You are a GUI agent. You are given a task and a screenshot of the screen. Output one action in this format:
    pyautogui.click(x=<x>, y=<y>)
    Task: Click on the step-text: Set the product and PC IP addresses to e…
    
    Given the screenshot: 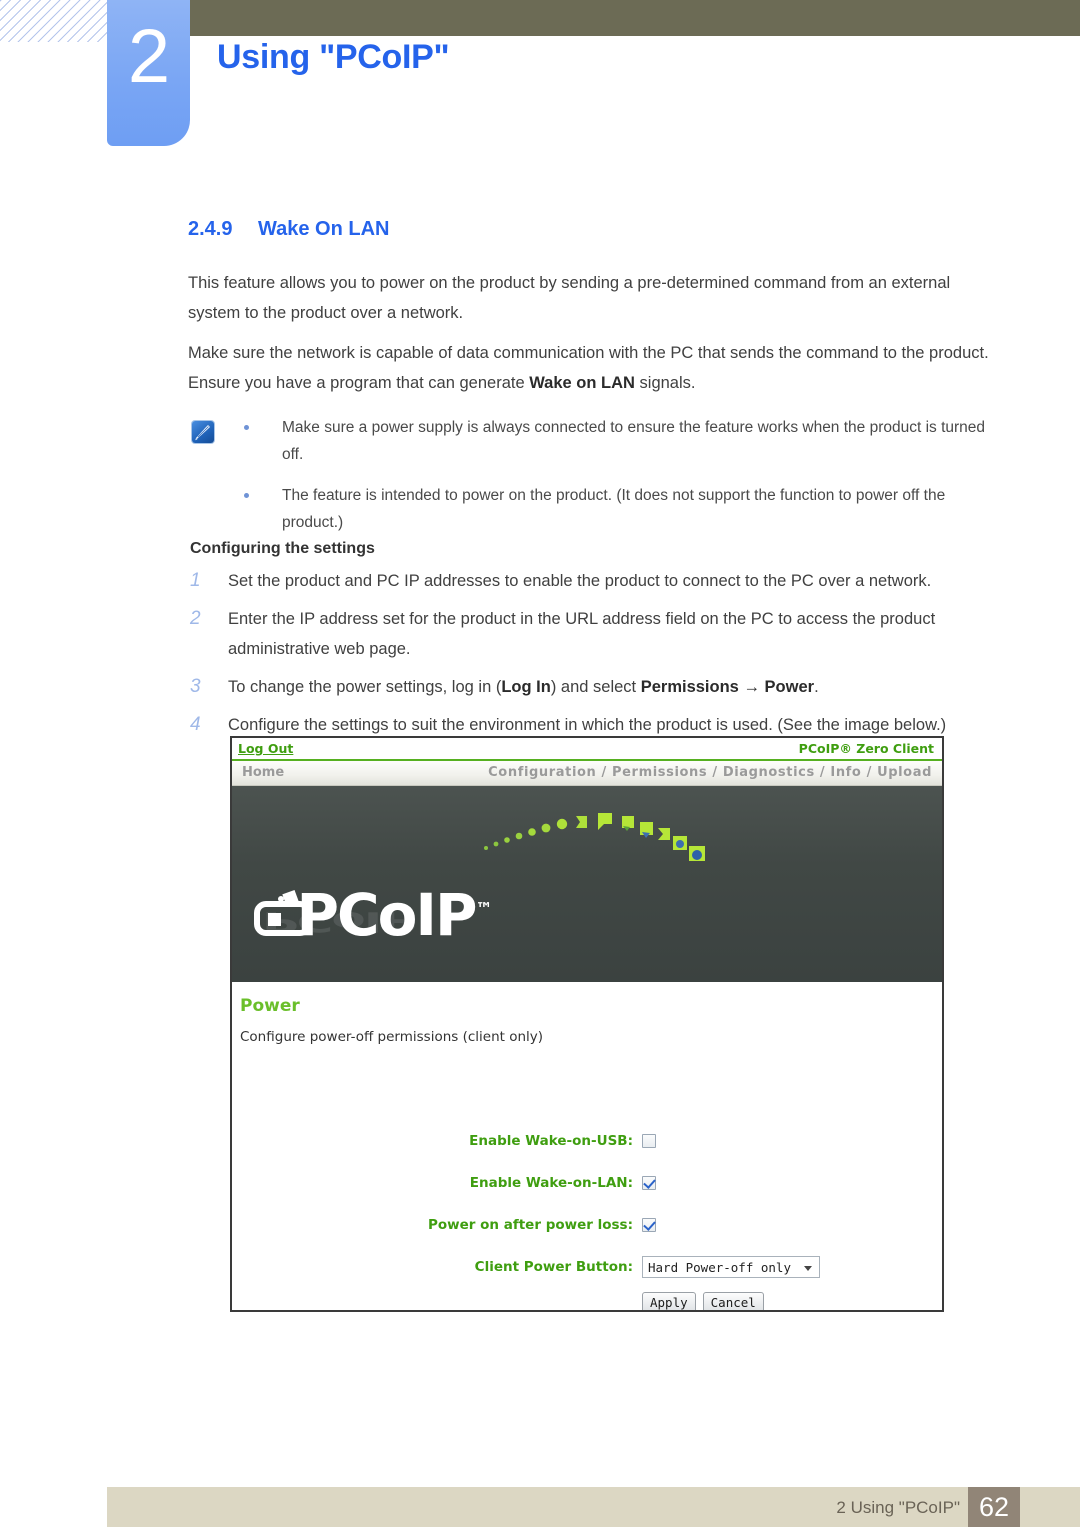 What is the action you would take?
    pyautogui.click(x=580, y=581)
    